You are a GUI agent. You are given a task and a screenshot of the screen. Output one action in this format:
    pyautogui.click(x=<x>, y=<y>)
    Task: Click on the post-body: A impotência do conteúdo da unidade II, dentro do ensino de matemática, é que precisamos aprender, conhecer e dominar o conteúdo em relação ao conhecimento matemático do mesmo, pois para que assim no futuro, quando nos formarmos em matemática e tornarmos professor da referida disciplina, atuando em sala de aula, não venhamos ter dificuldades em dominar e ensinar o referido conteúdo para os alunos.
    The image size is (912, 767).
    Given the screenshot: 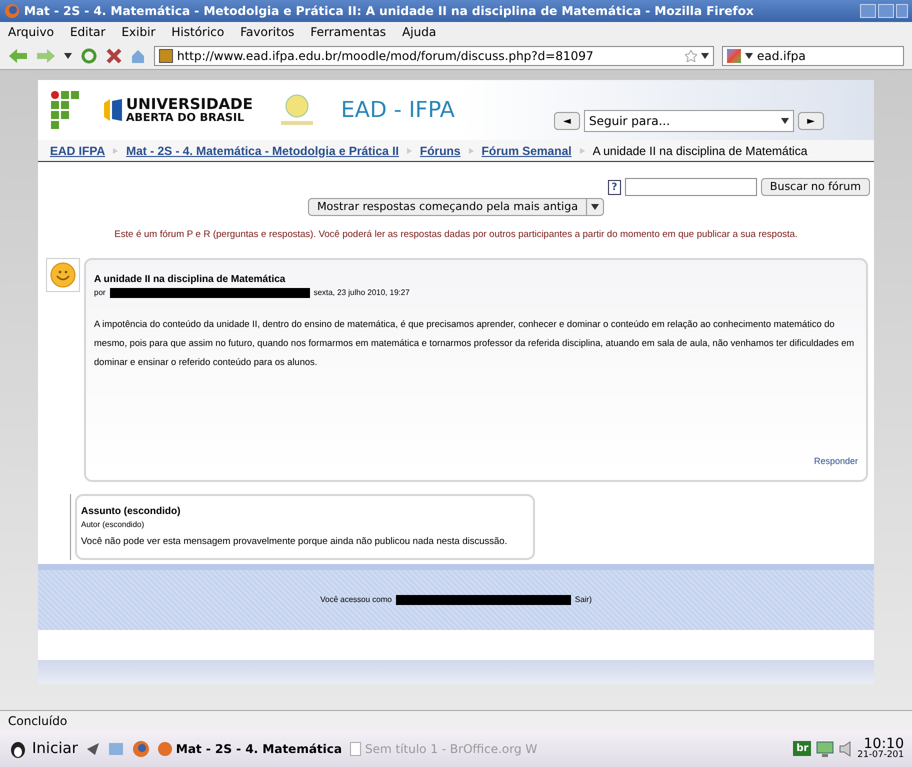 What is the action you would take?
    pyautogui.click(x=475, y=344)
    